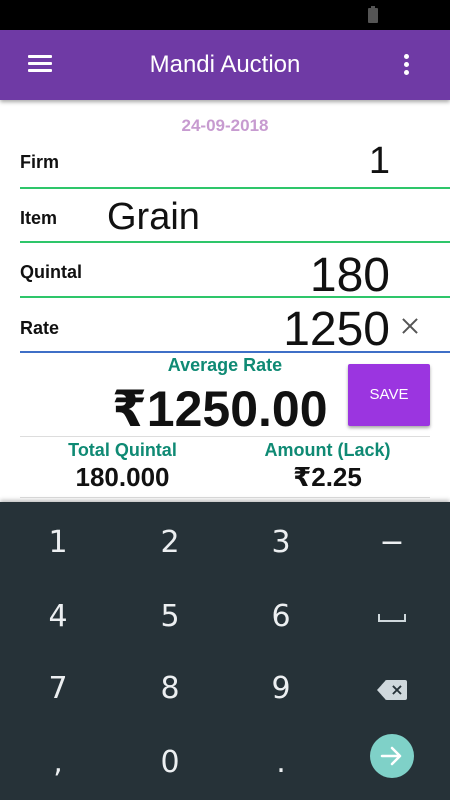 The width and height of the screenshot is (450, 800). Describe the element at coordinates (153, 217) in the screenshot. I see `item-input: Grain` at that location.